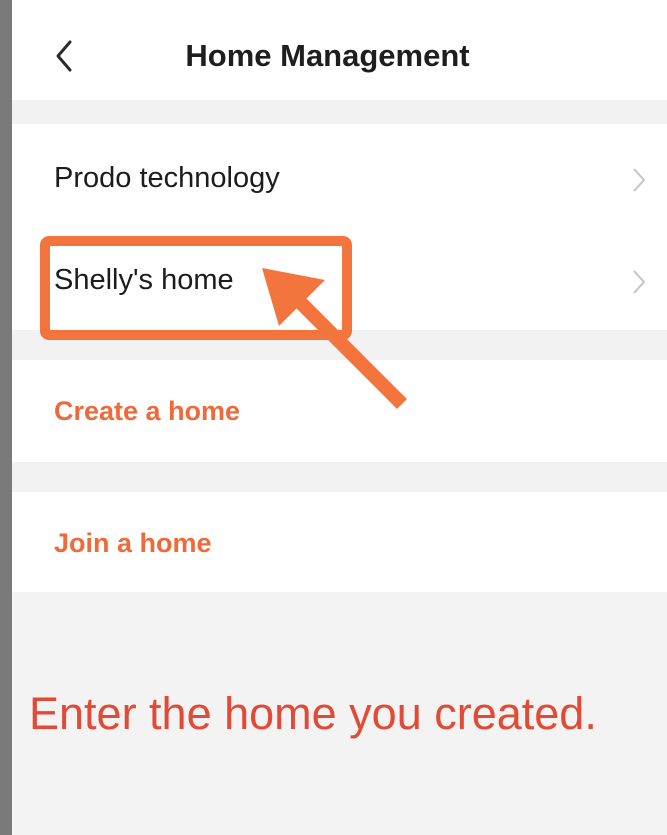 The image size is (667, 835). I want to click on header-bar: Home Management, so click(339, 50).